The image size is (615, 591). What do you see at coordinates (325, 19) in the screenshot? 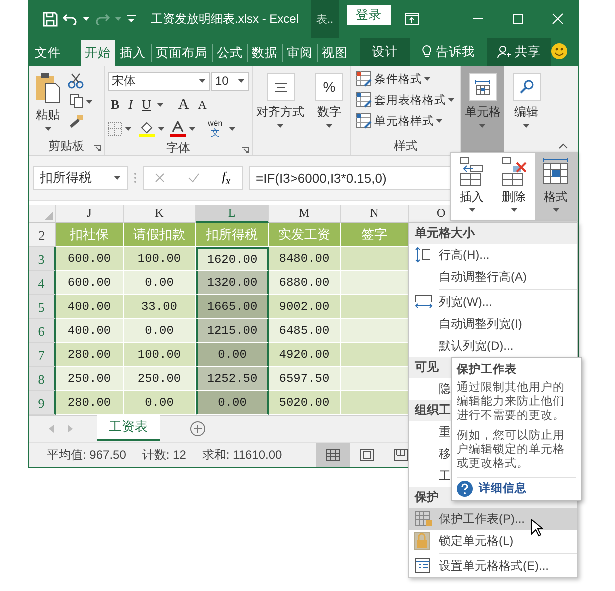
I see `context-tab-label: 表..` at bounding box center [325, 19].